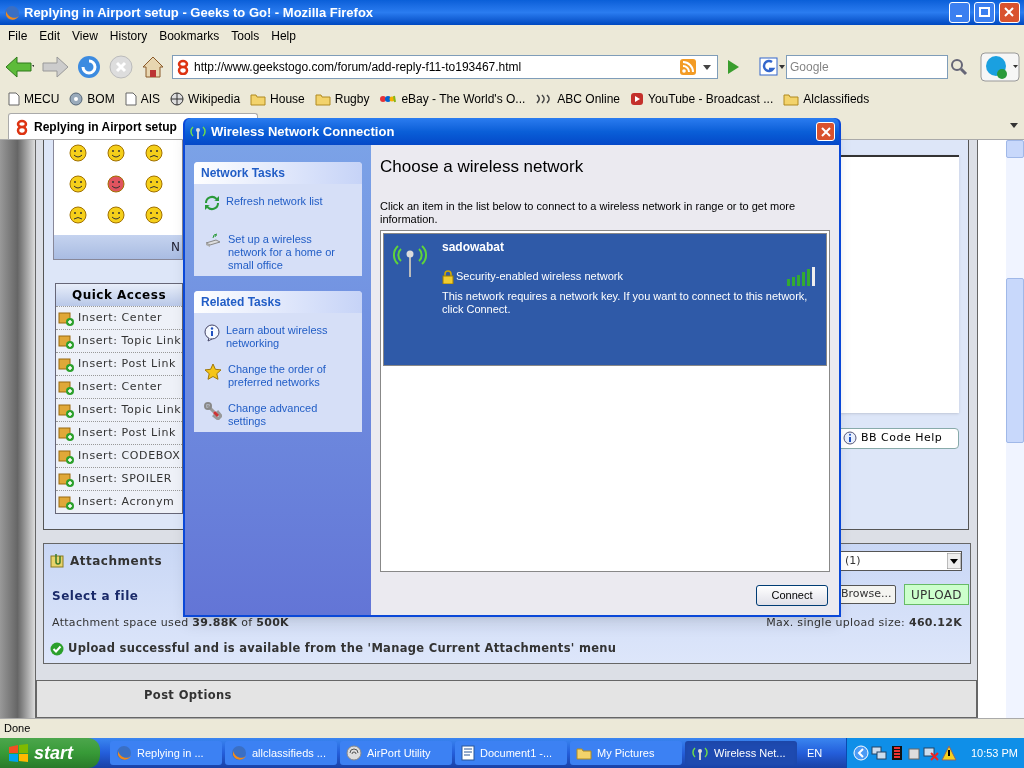 This screenshot has width=1024, height=768. Describe the element at coordinates (22, 126) in the screenshot. I see `site-icon` at that location.